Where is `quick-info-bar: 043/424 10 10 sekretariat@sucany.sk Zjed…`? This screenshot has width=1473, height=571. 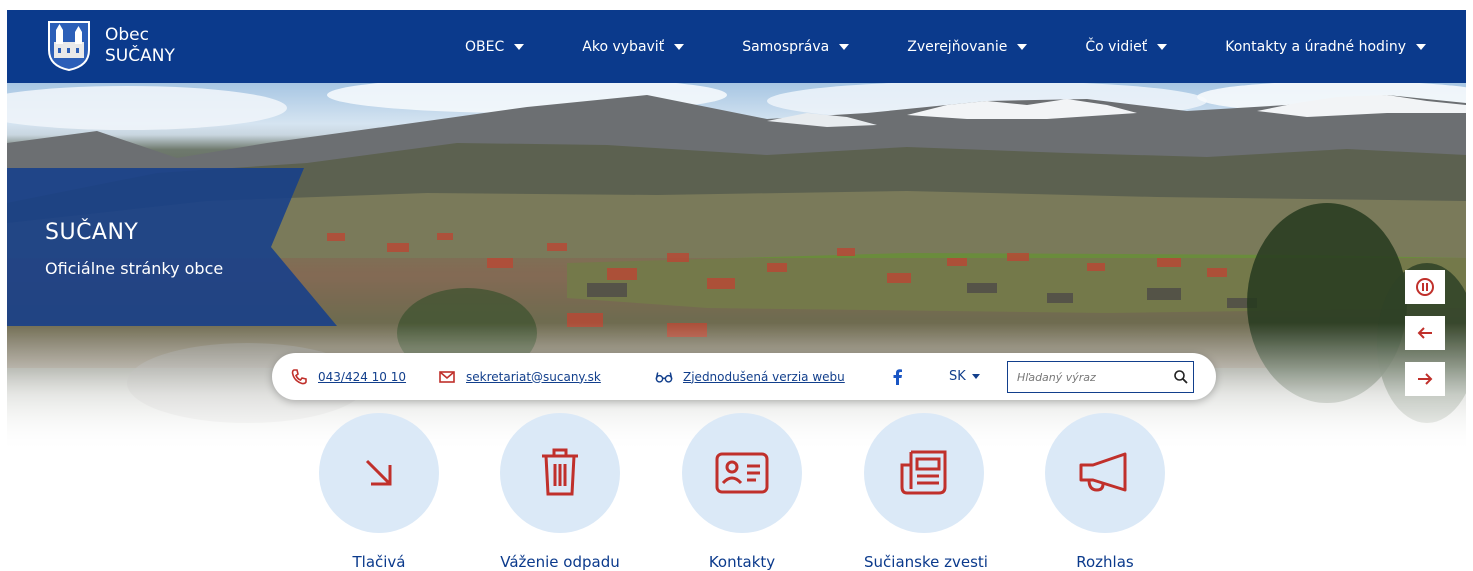 quick-info-bar: 043/424 10 10 sekretariat@sucany.sk Zjed… is located at coordinates (744, 376).